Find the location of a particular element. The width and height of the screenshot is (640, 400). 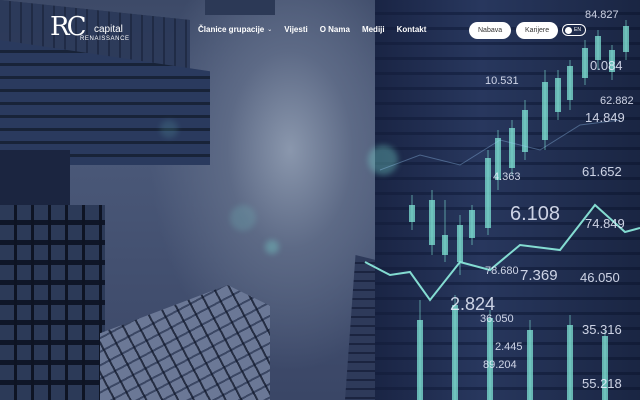

menu-item-clanice-grupacije: Članice grupacije ⌄ is located at coordinates (235, 29).